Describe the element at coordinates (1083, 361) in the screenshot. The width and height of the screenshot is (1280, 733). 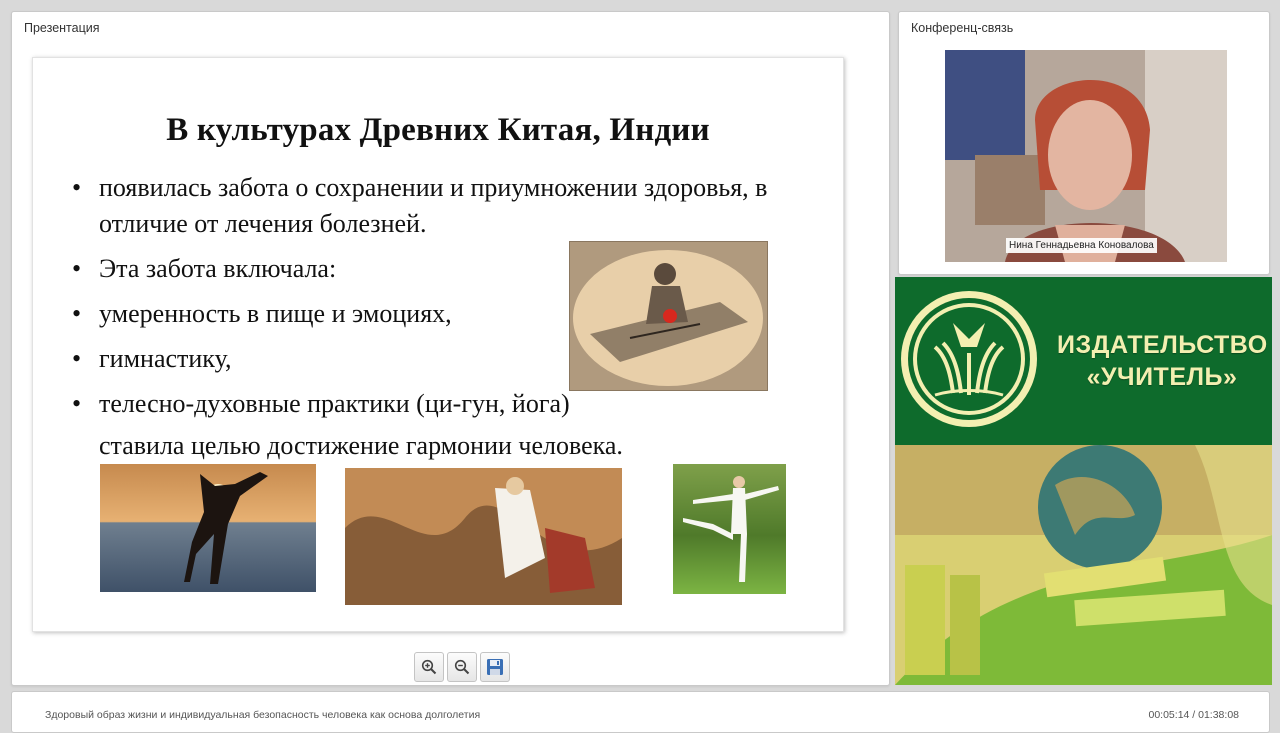
I see `publisher-banner-top: ИЗДАТЕЛЬСТВО «УЧИТЕЛЬ»` at that location.